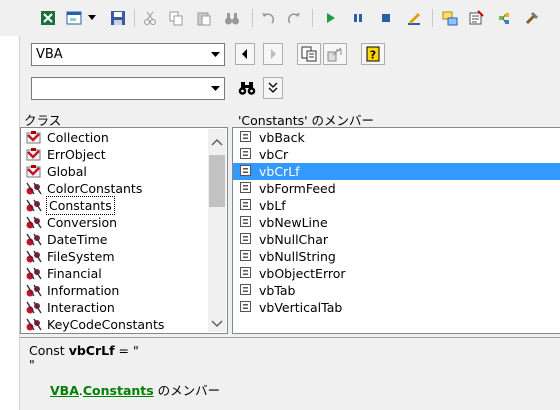  I want to click on insert-userform-dropdown, so click(92, 18).